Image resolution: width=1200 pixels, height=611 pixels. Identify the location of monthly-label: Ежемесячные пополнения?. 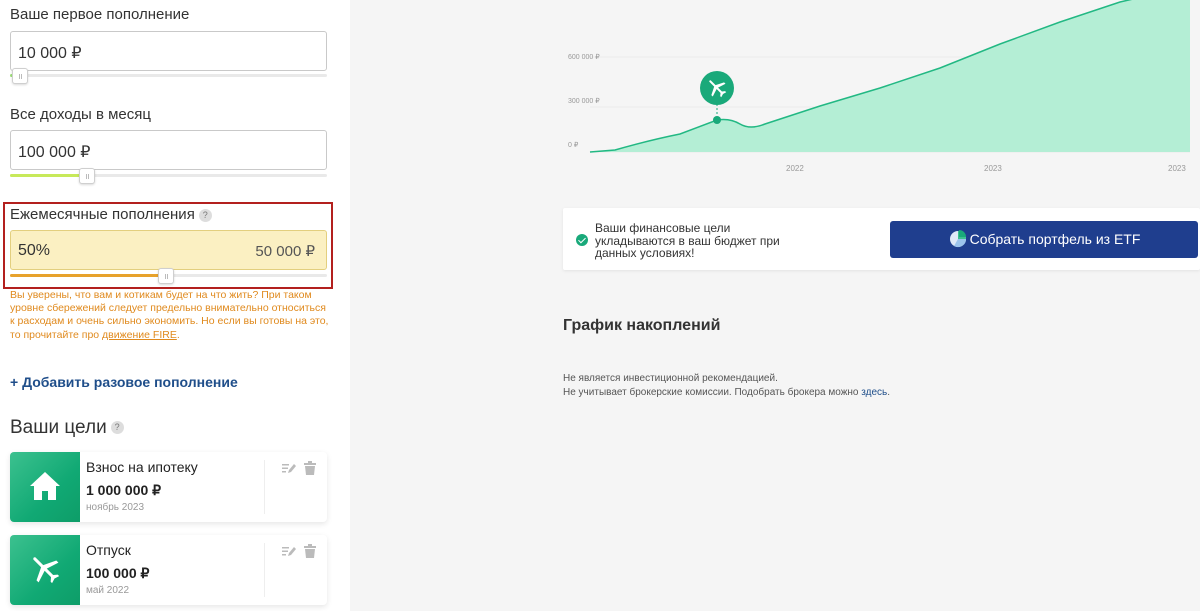
(111, 214).